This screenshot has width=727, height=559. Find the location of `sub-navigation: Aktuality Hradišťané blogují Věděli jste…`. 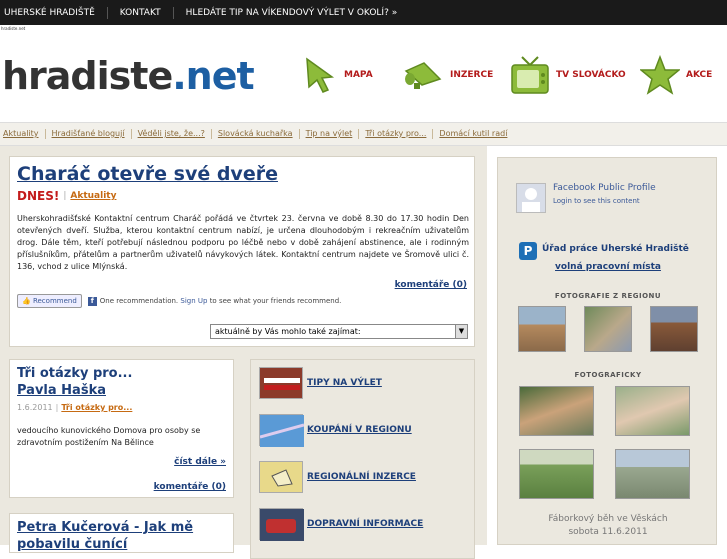

sub-navigation: Aktuality Hradišťané blogují Věděli jste… is located at coordinates (363, 134).